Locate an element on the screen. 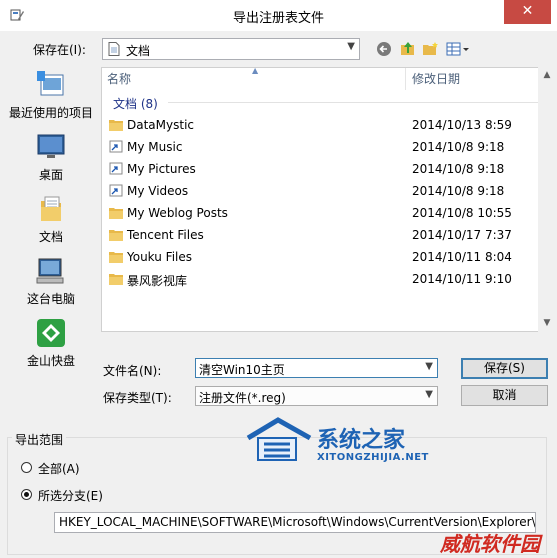  file-row: My Videos 2014/10/8 9:18 is located at coordinates (328, 191).